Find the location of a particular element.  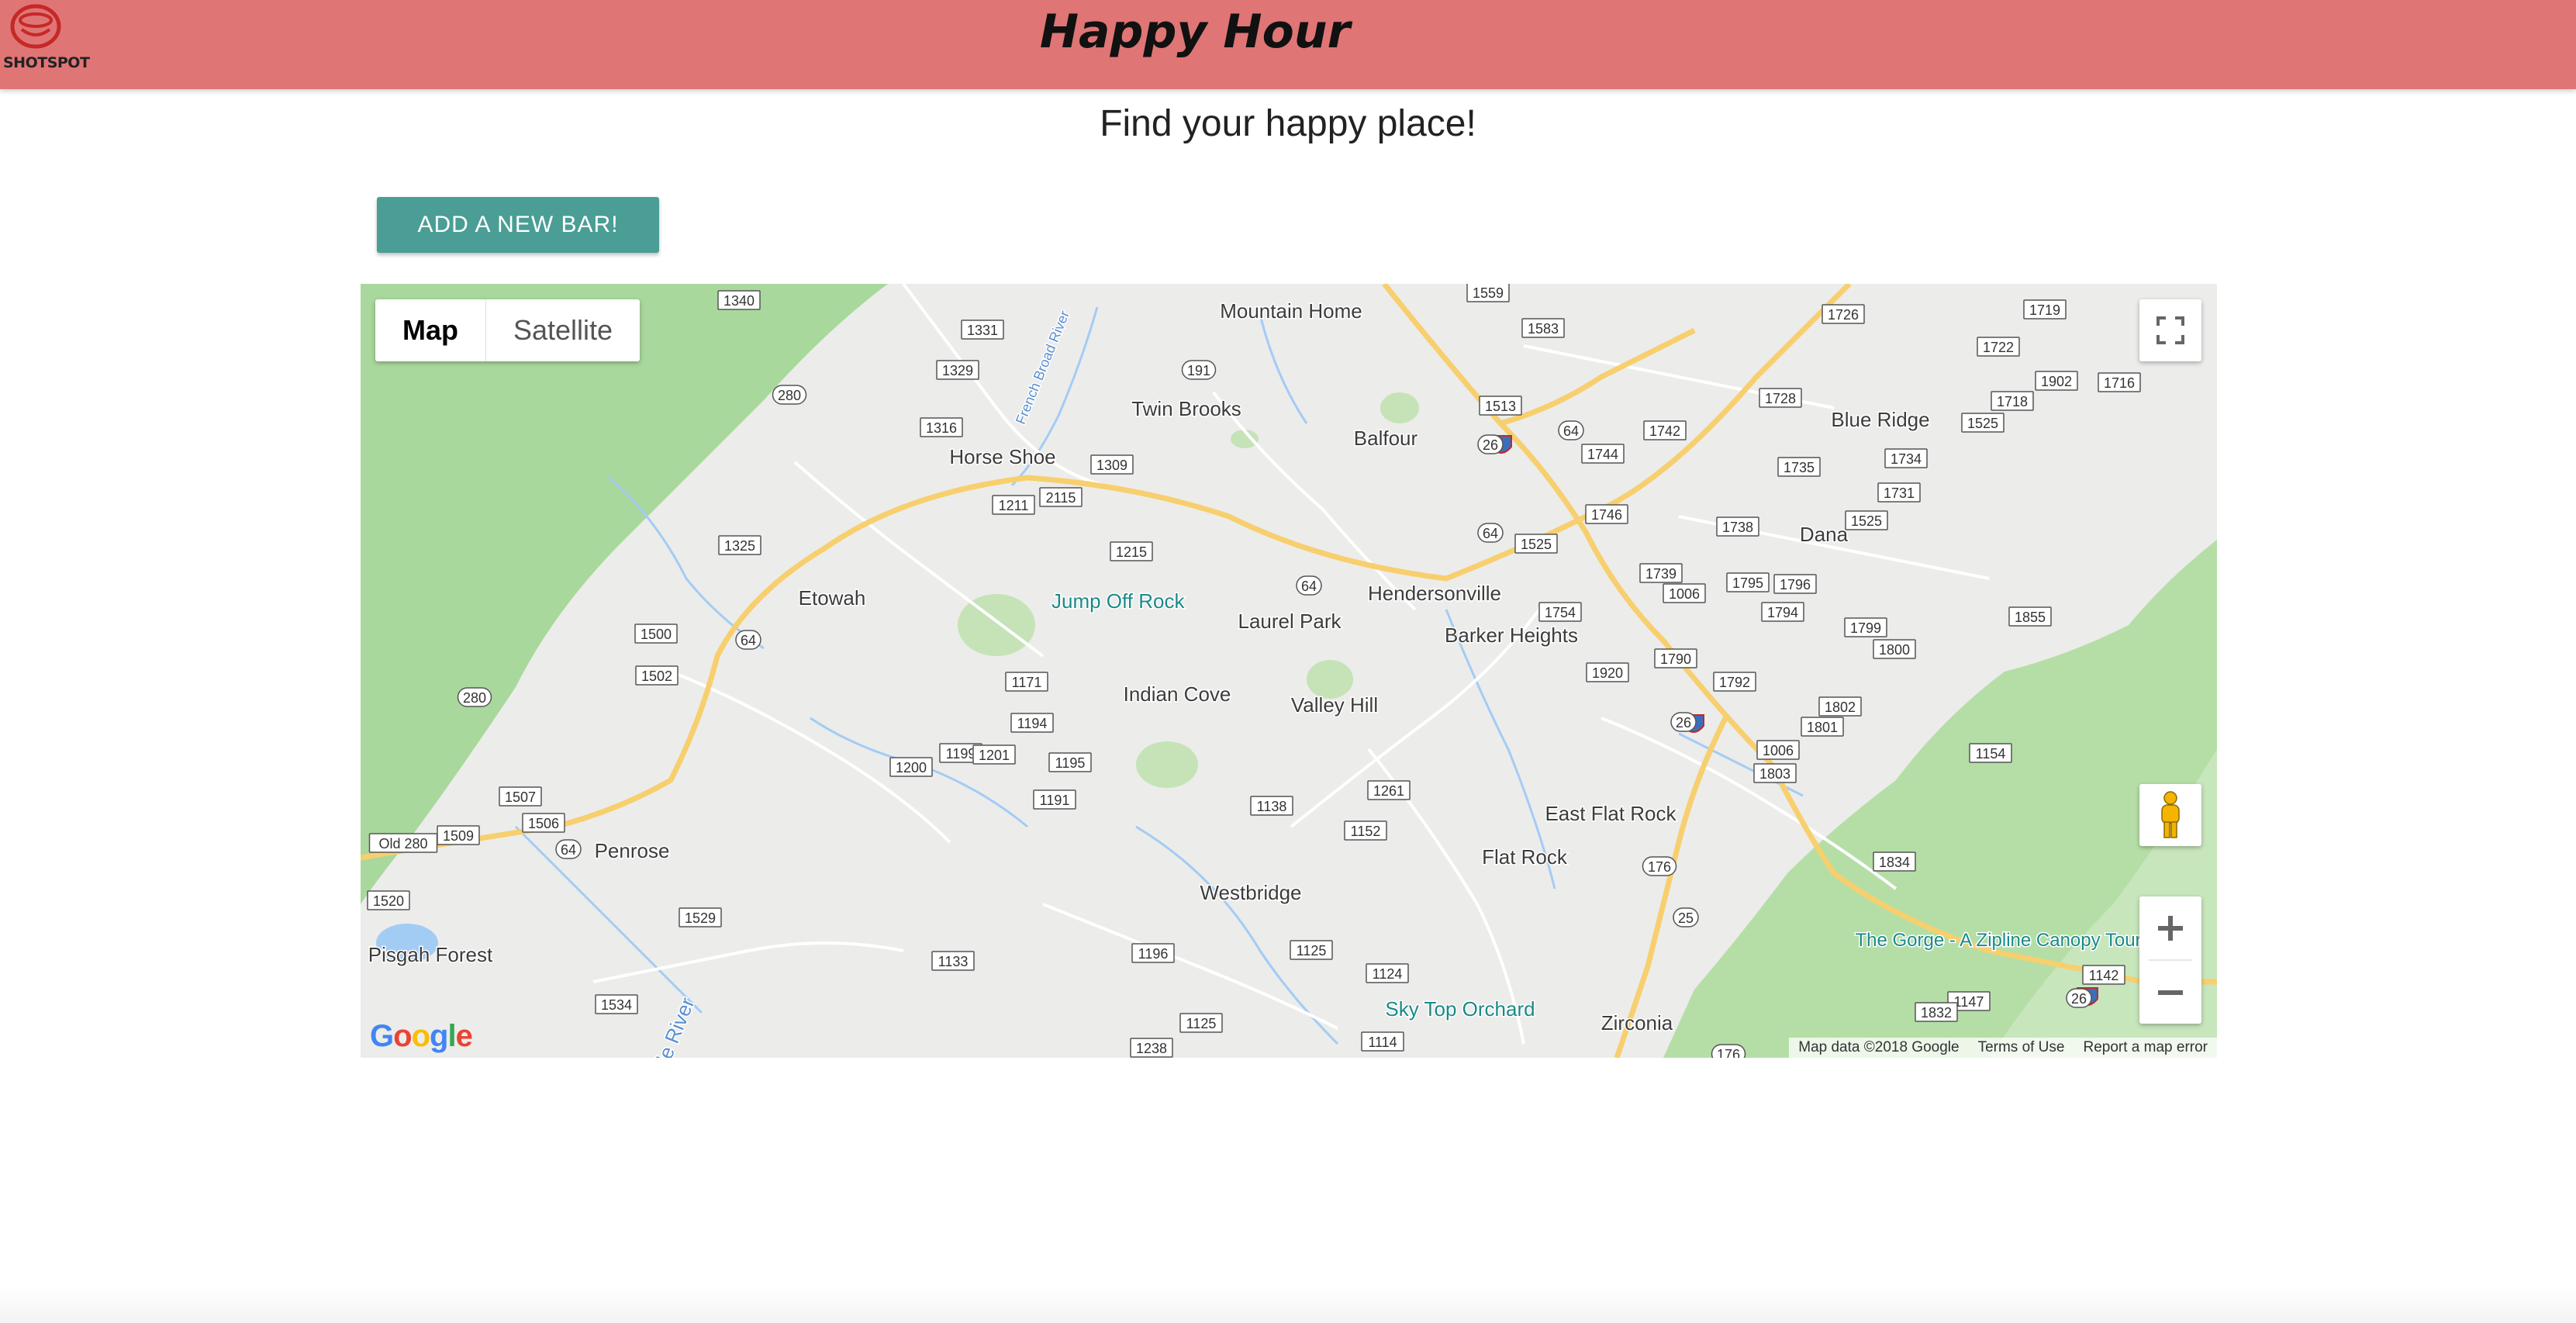

road-number-label: 1794 is located at coordinates (1783, 612).